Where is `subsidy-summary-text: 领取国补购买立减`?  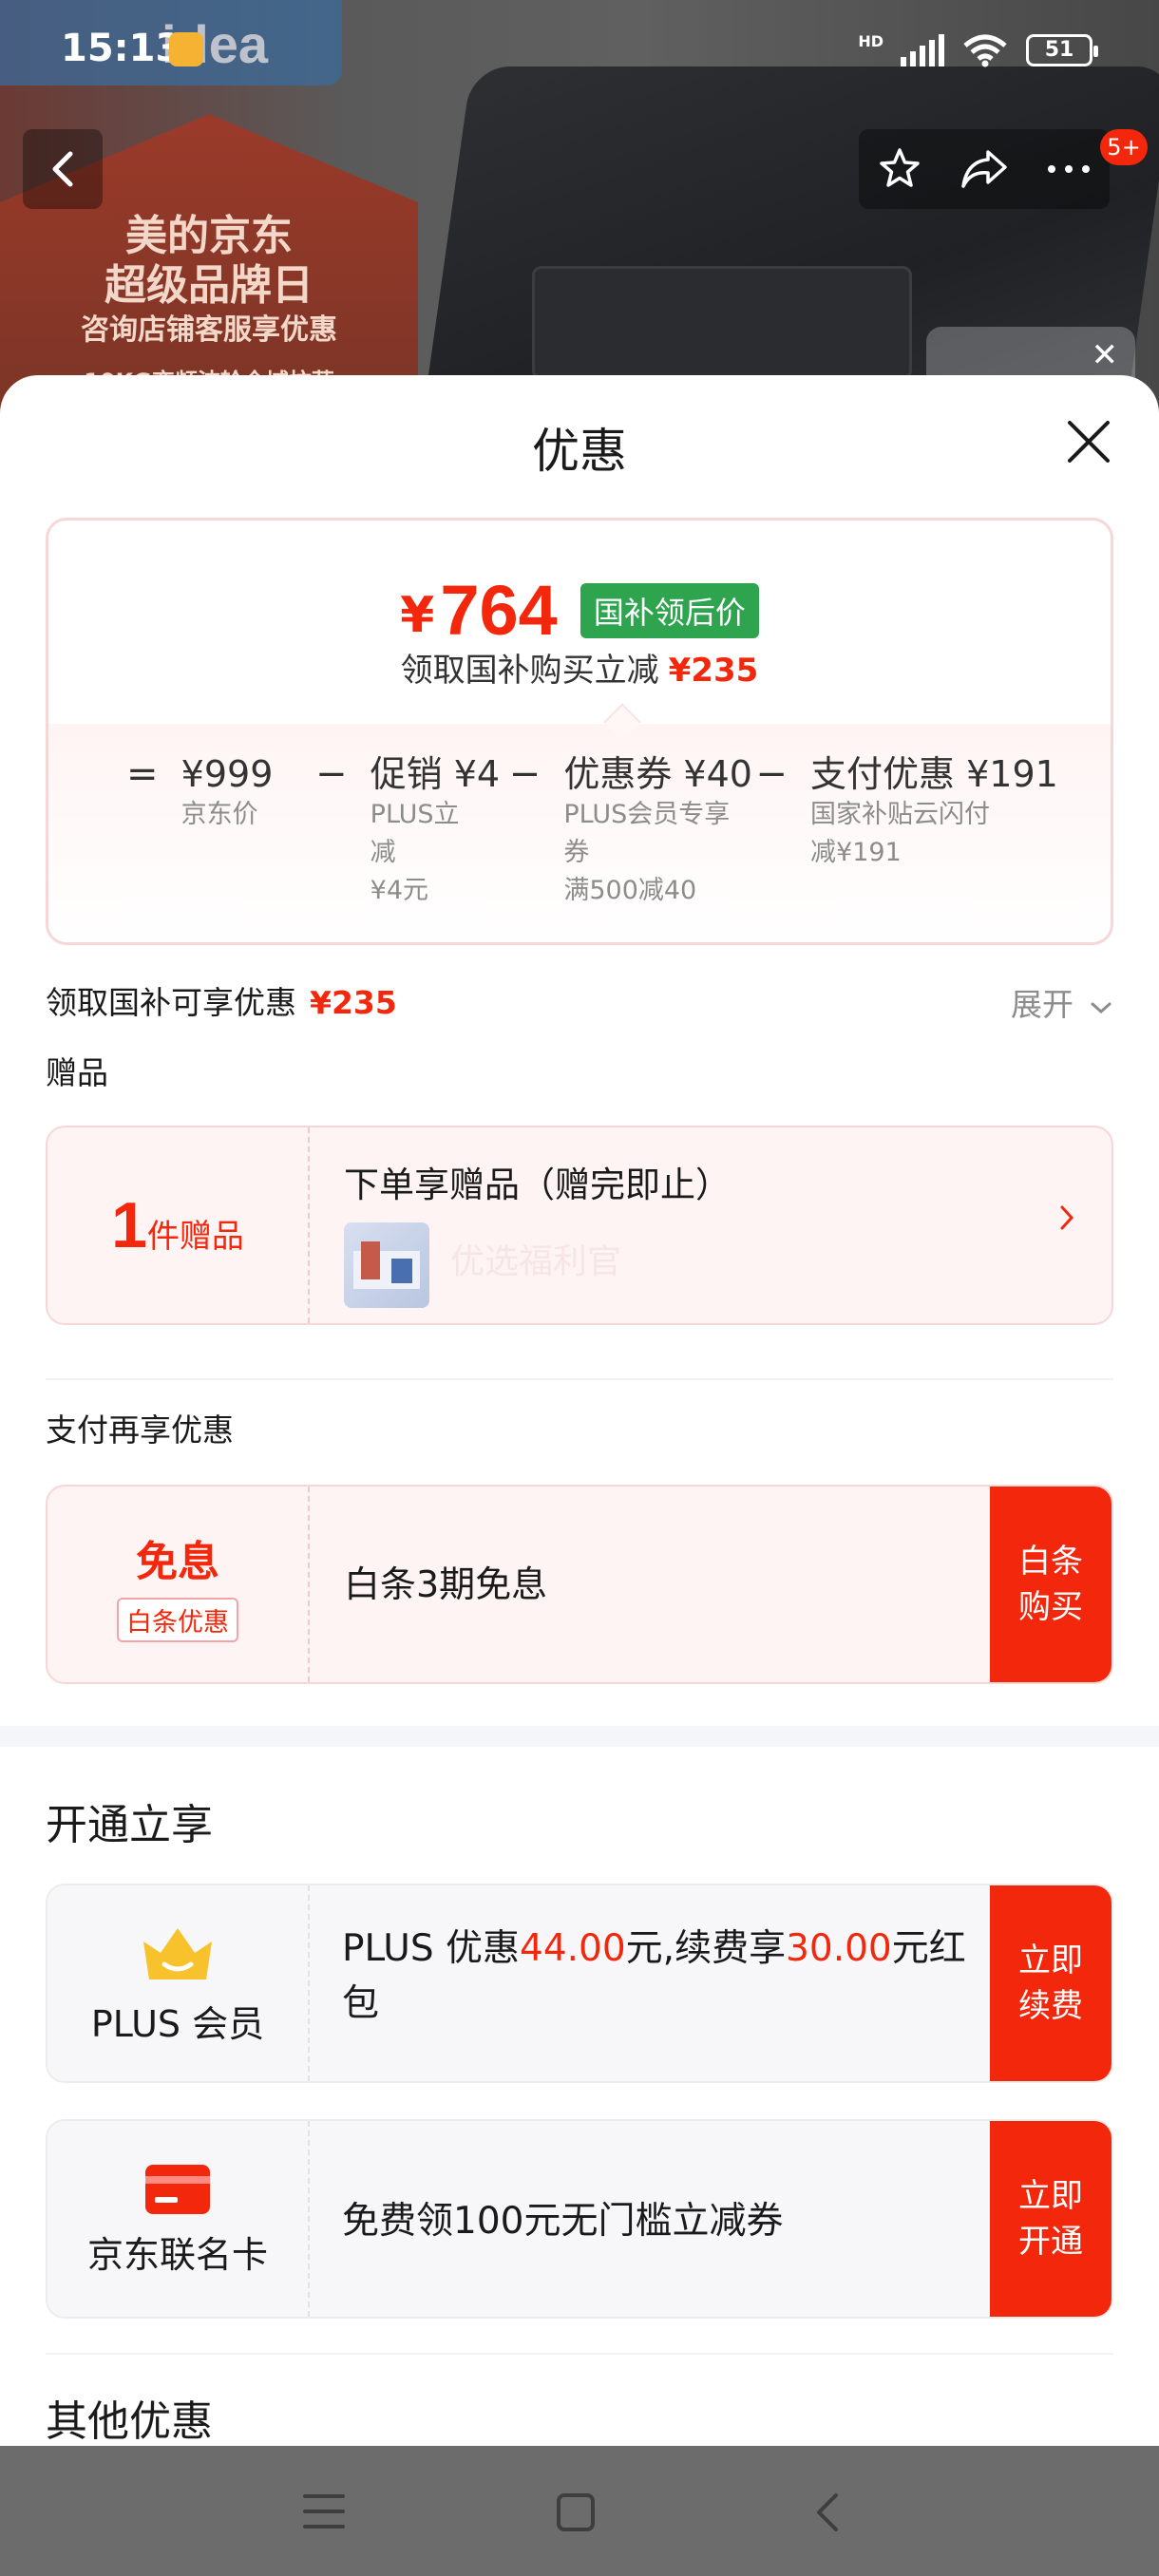 subsidy-summary-text: 领取国补购买立减 is located at coordinates (529, 671).